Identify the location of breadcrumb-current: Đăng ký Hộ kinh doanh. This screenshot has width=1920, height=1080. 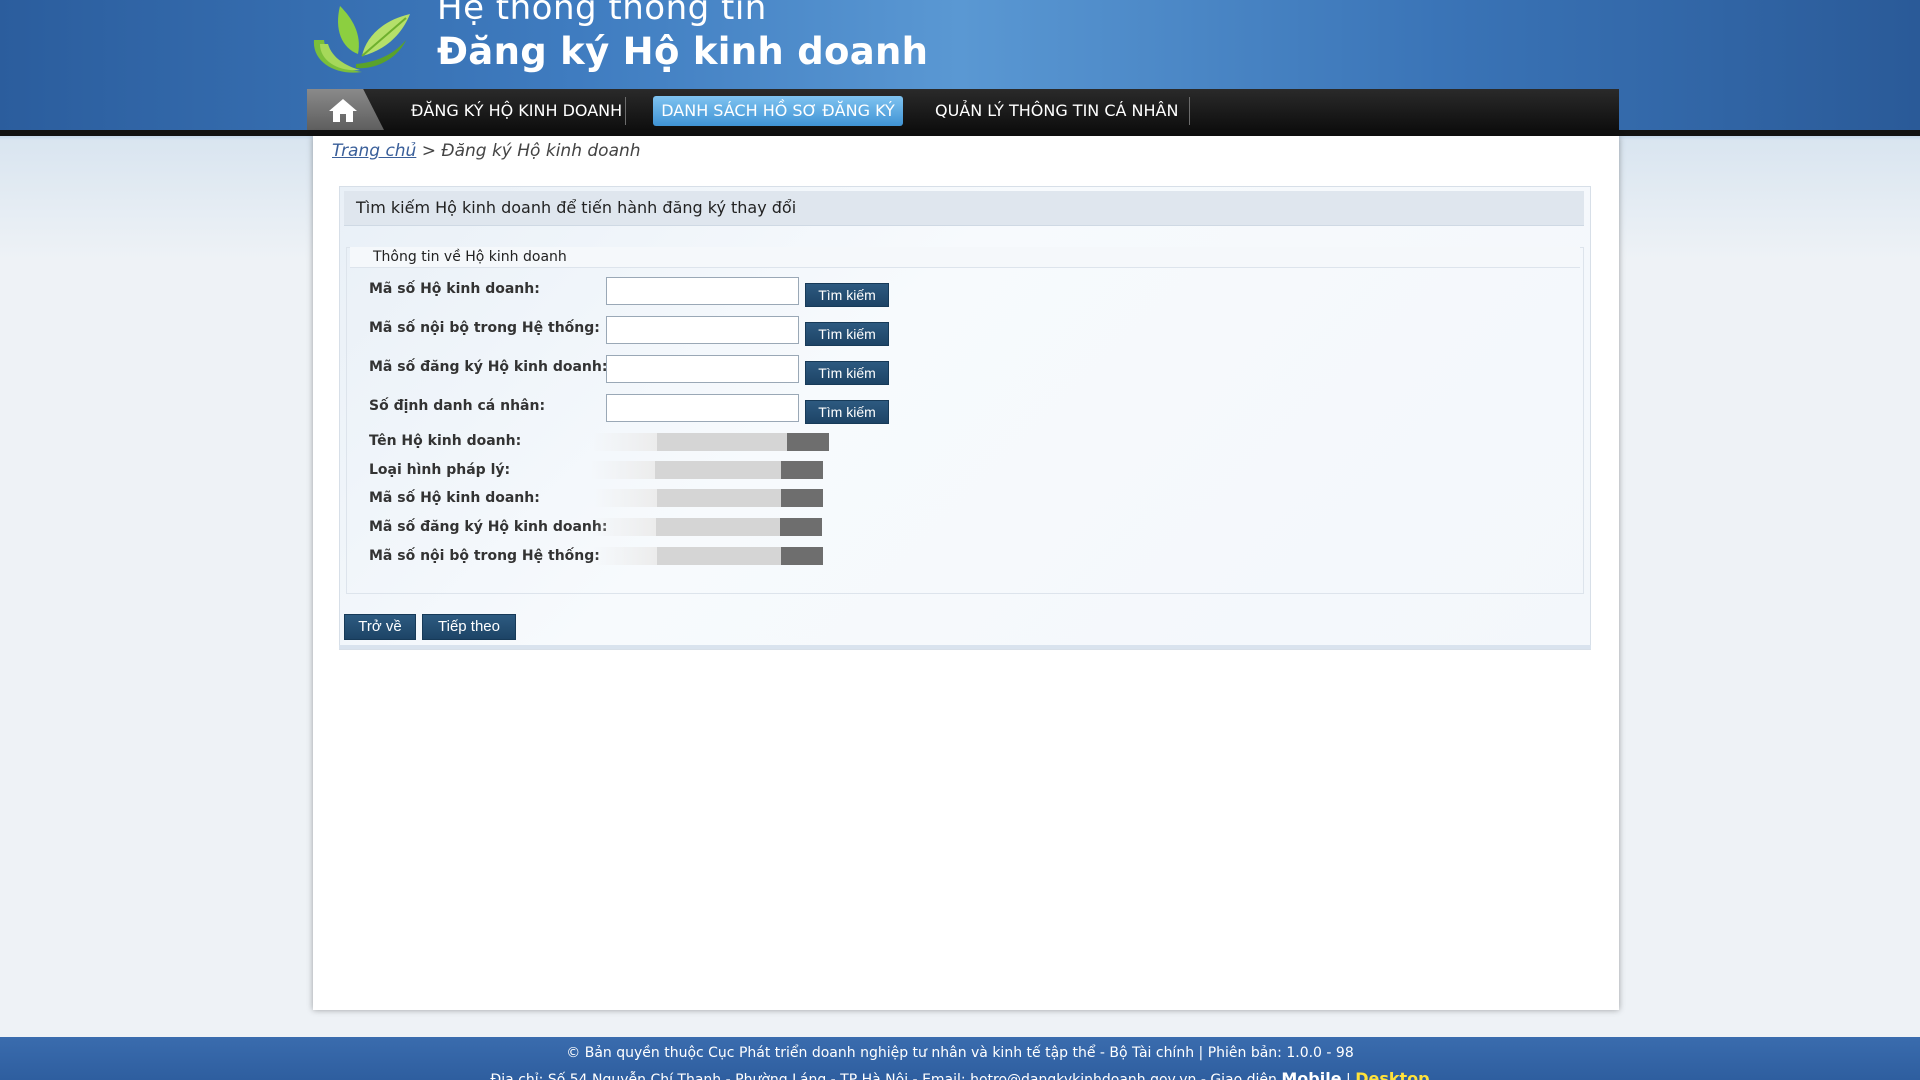
(541, 151).